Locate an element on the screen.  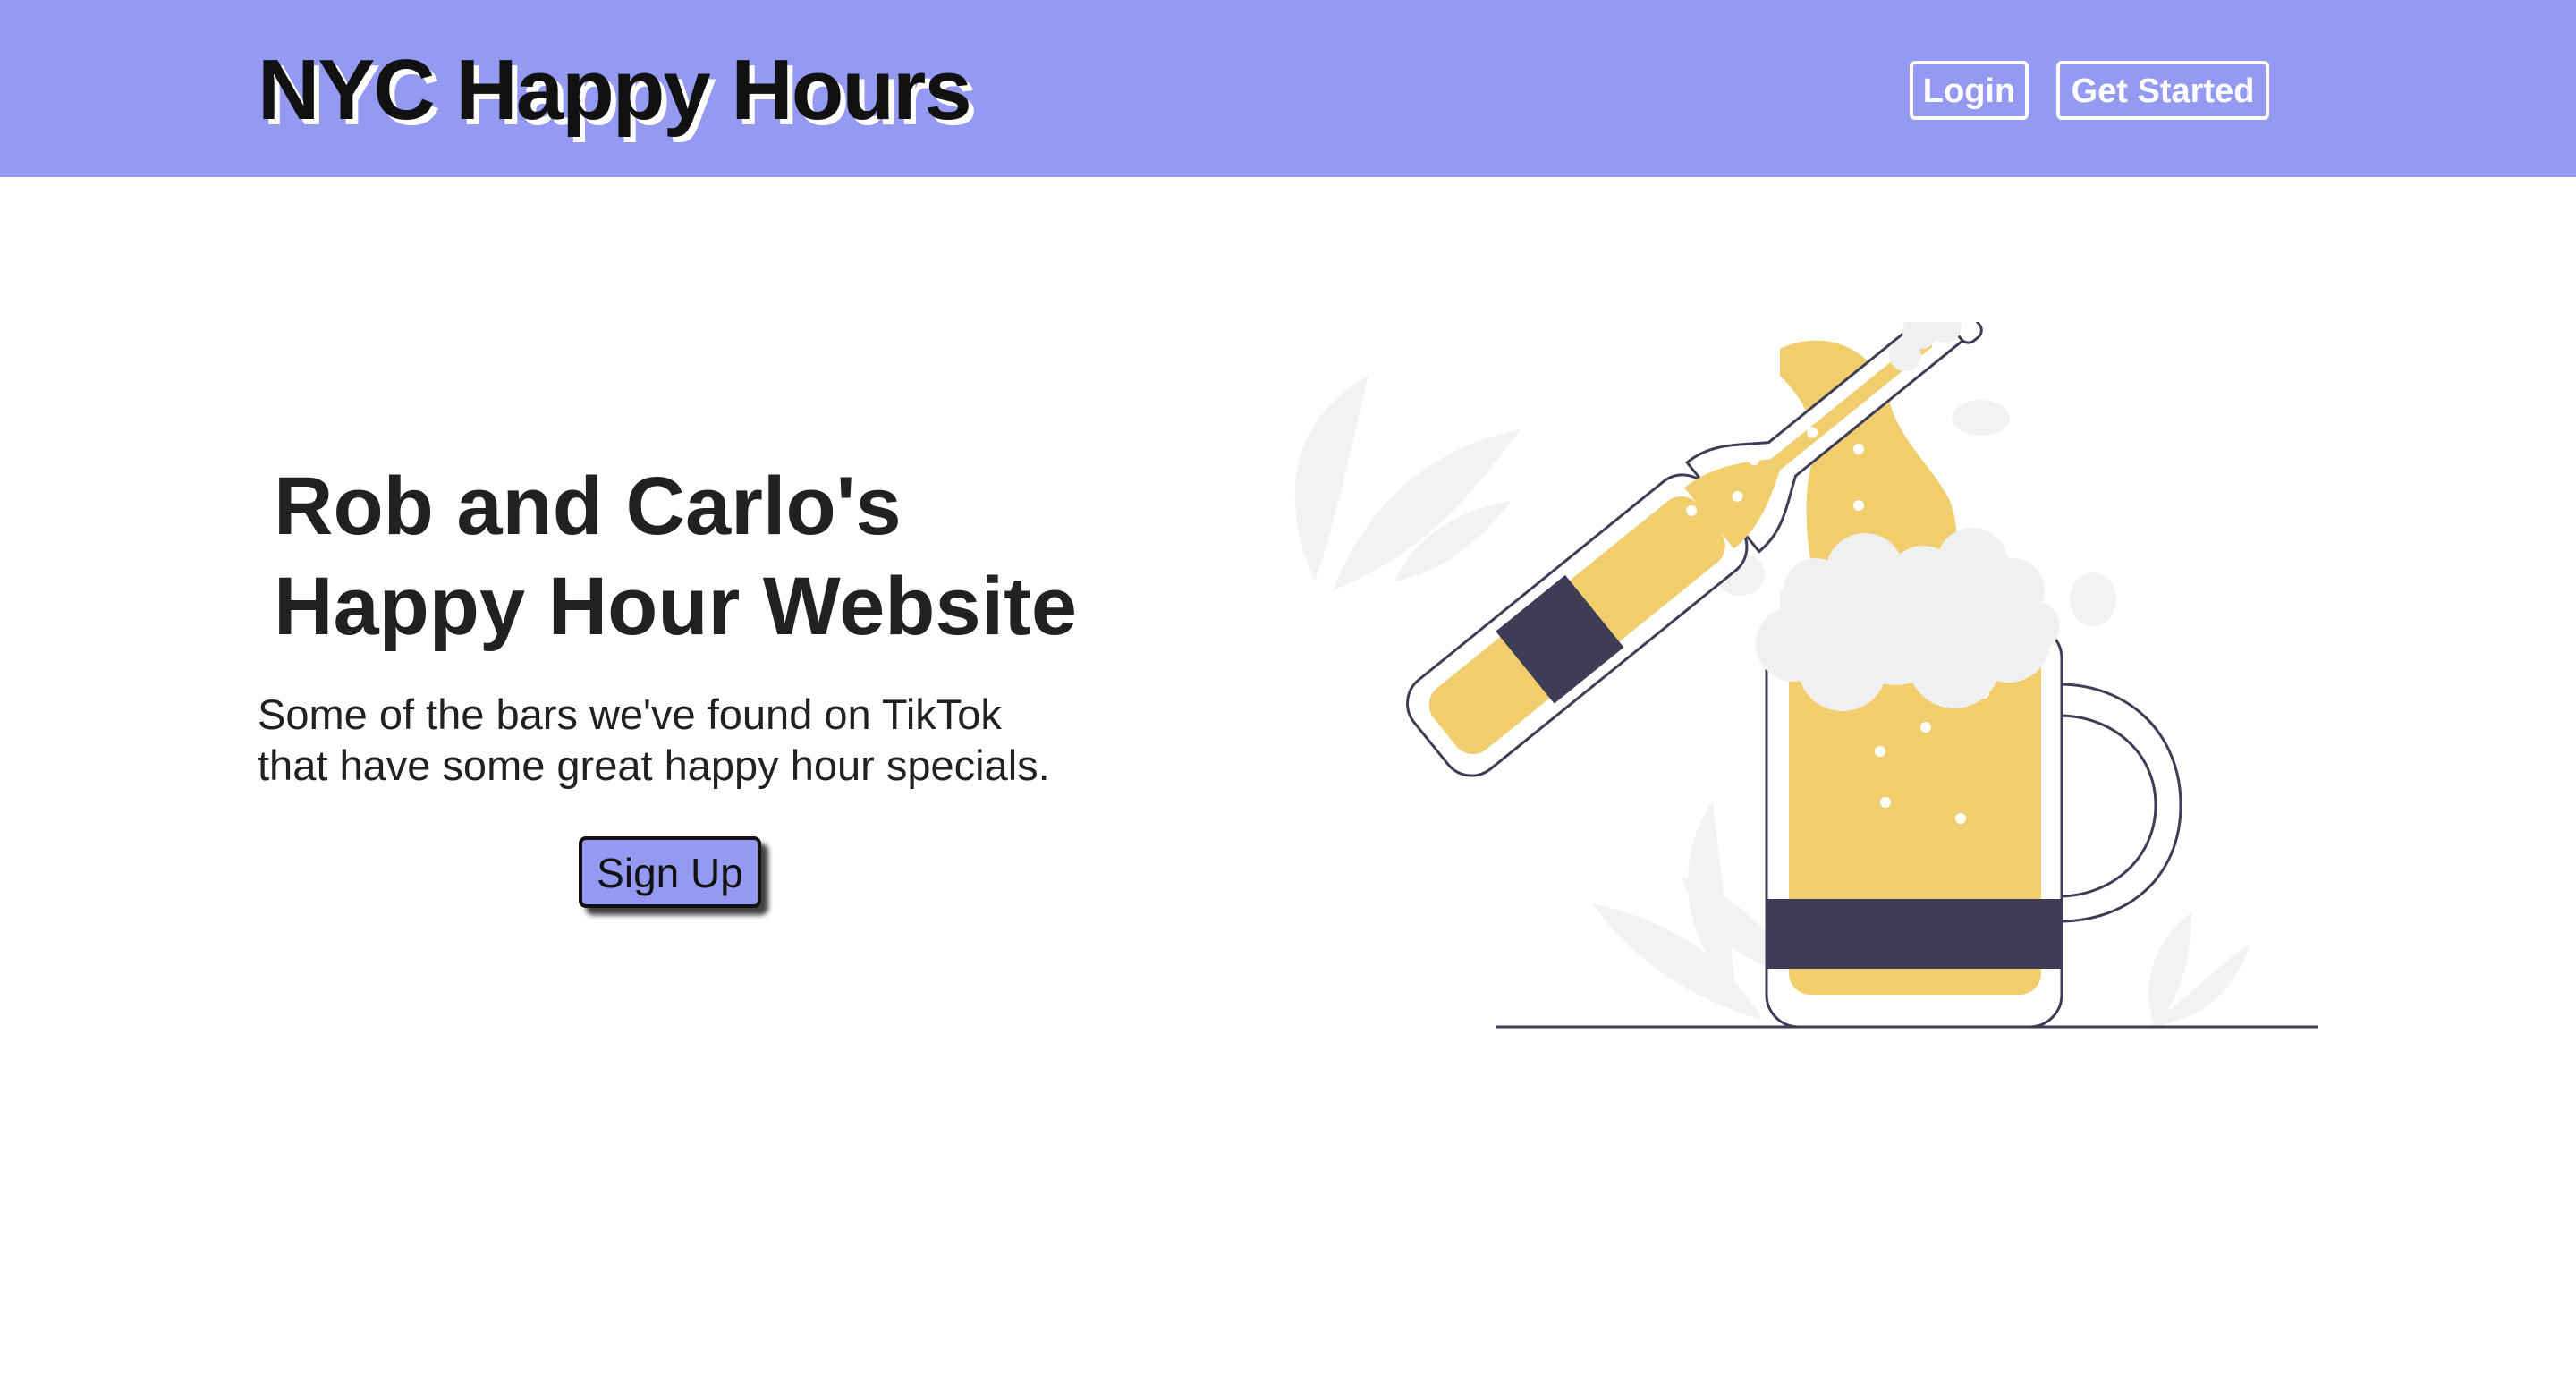
sign-up-button: Sign Up is located at coordinates (670, 872).